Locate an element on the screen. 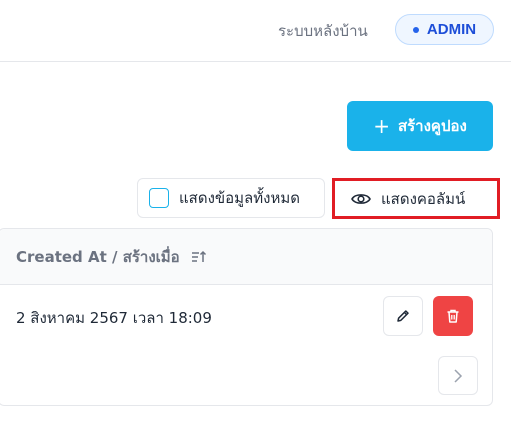 The height and width of the screenshot is (426, 511). show-columns-label: แสดงคอลัมน์ is located at coordinates (423, 198).